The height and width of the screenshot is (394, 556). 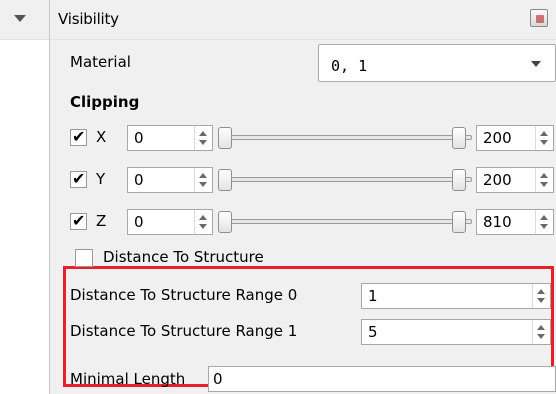 I want to click on clip-x-label: X, so click(x=101, y=137).